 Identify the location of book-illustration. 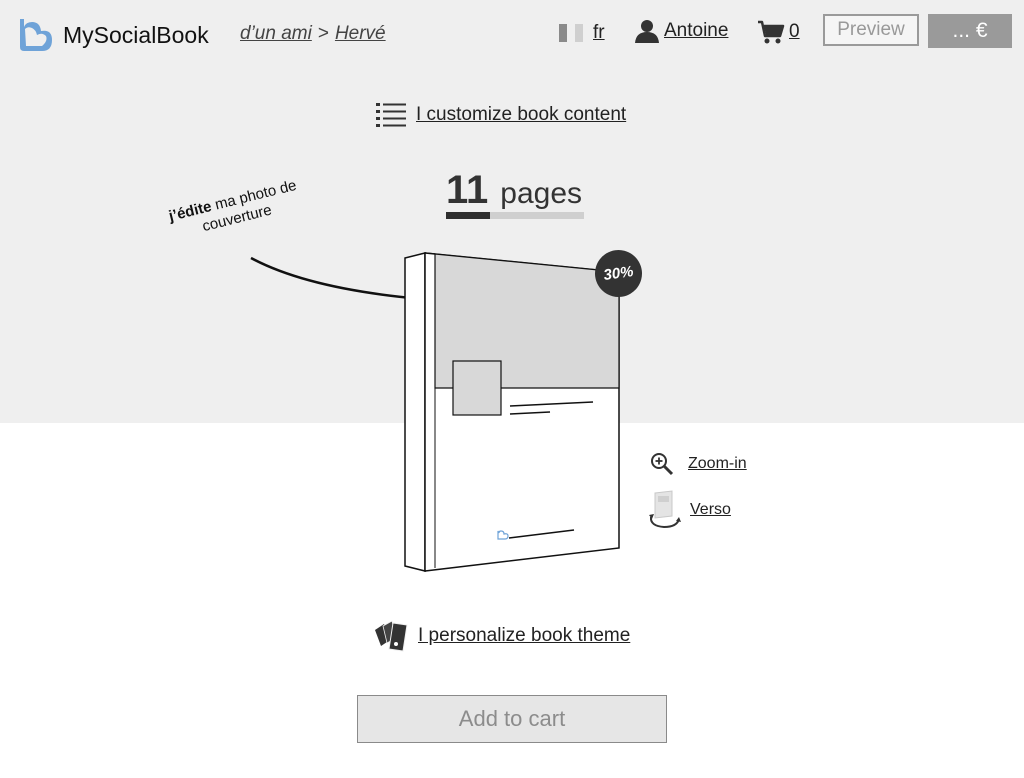
(435, 412).